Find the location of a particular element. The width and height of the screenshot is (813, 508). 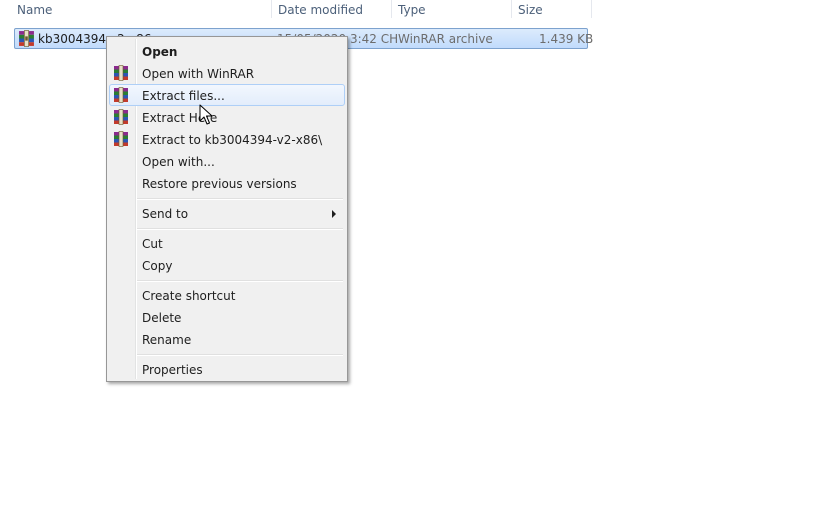

menu-item-label: Open is located at coordinates (160, 52).